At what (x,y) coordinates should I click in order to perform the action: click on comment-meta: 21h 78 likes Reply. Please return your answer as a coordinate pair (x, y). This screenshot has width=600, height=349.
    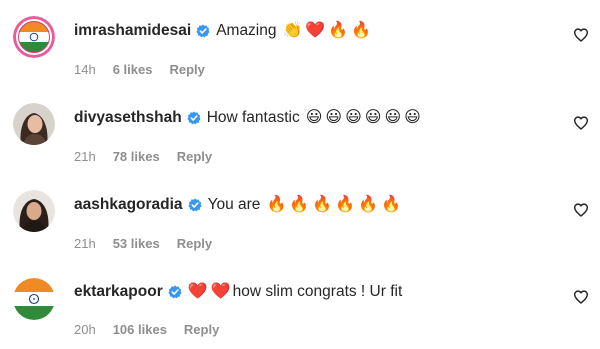
    Looking at the image, I should click on (143, 156).